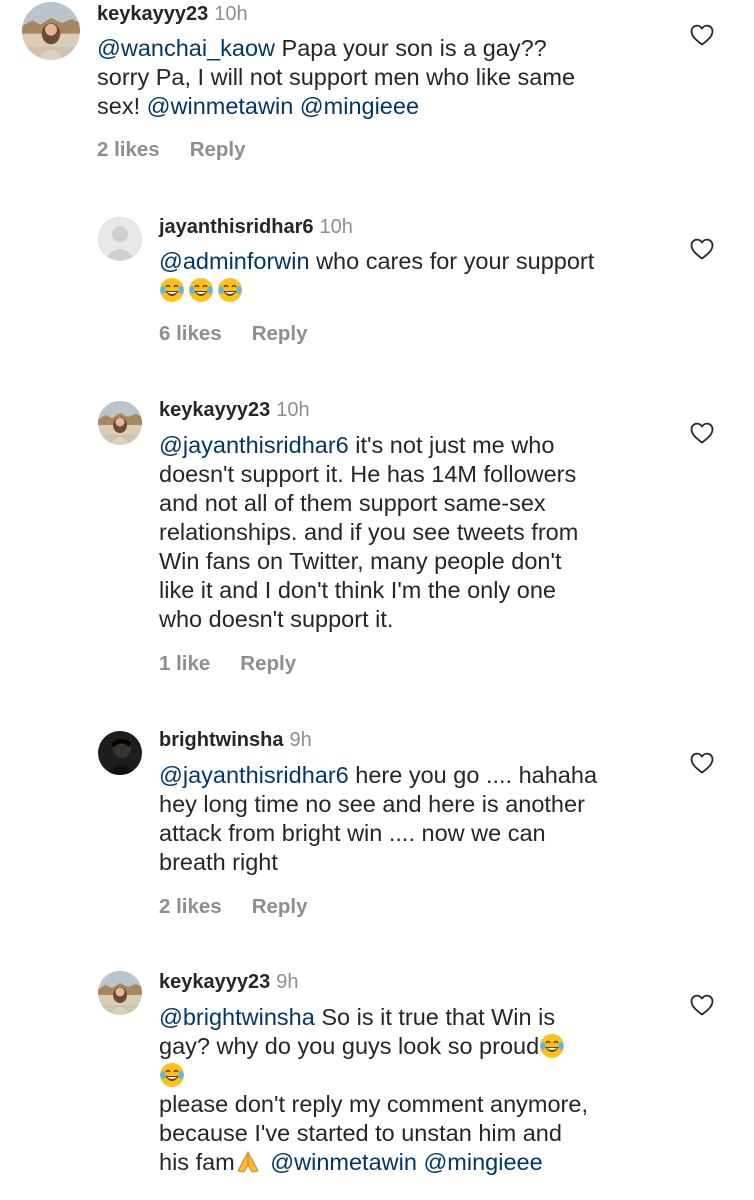 The width and height of the screenshot is (754, 1200). What do you see at coordinates (237, 1017) in the screenshot?
I see `mention-link: @brightwinsha` at bounding box center [237, 1017].